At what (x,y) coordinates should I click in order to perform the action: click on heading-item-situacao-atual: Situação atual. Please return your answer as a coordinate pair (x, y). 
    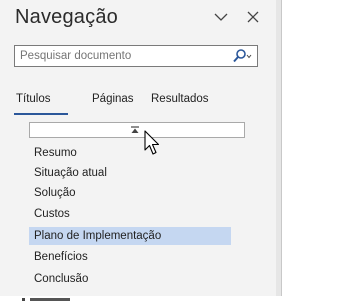
    Looking at the image, I should click on (130, 173).